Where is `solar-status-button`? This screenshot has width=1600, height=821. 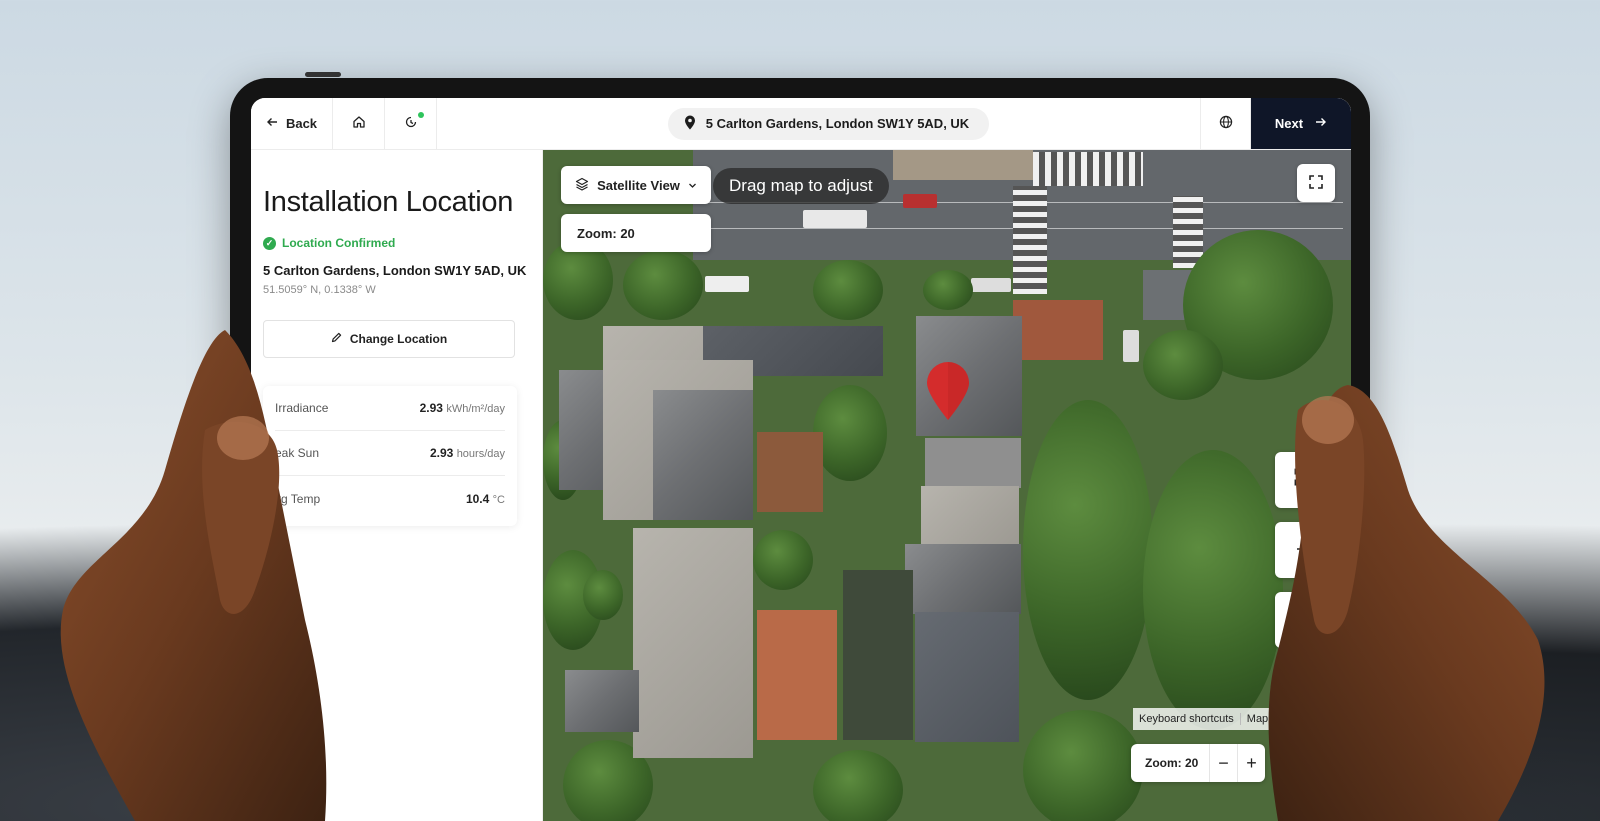 solar-status-button is located at coordinates (411, 123).